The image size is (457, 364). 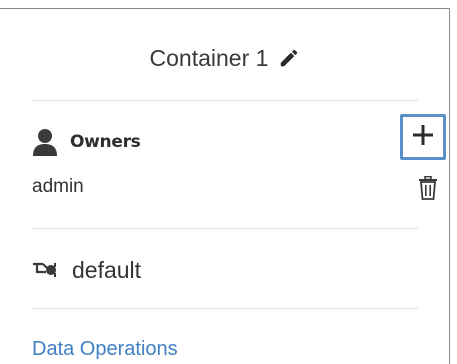 What do you see at coordinates (209, 57) in the screenshot?
I see `container-title: Container 1` at bounding box center [209, 57].